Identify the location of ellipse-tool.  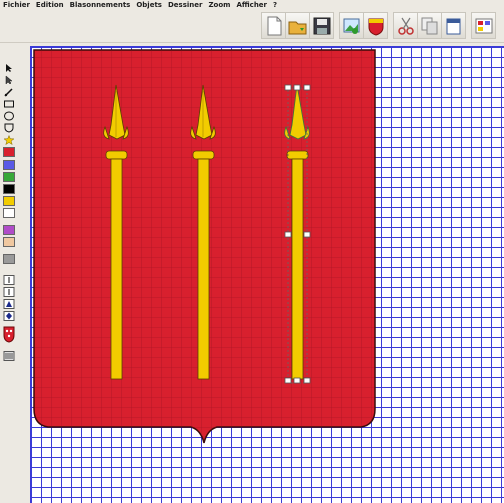
(9, 113).